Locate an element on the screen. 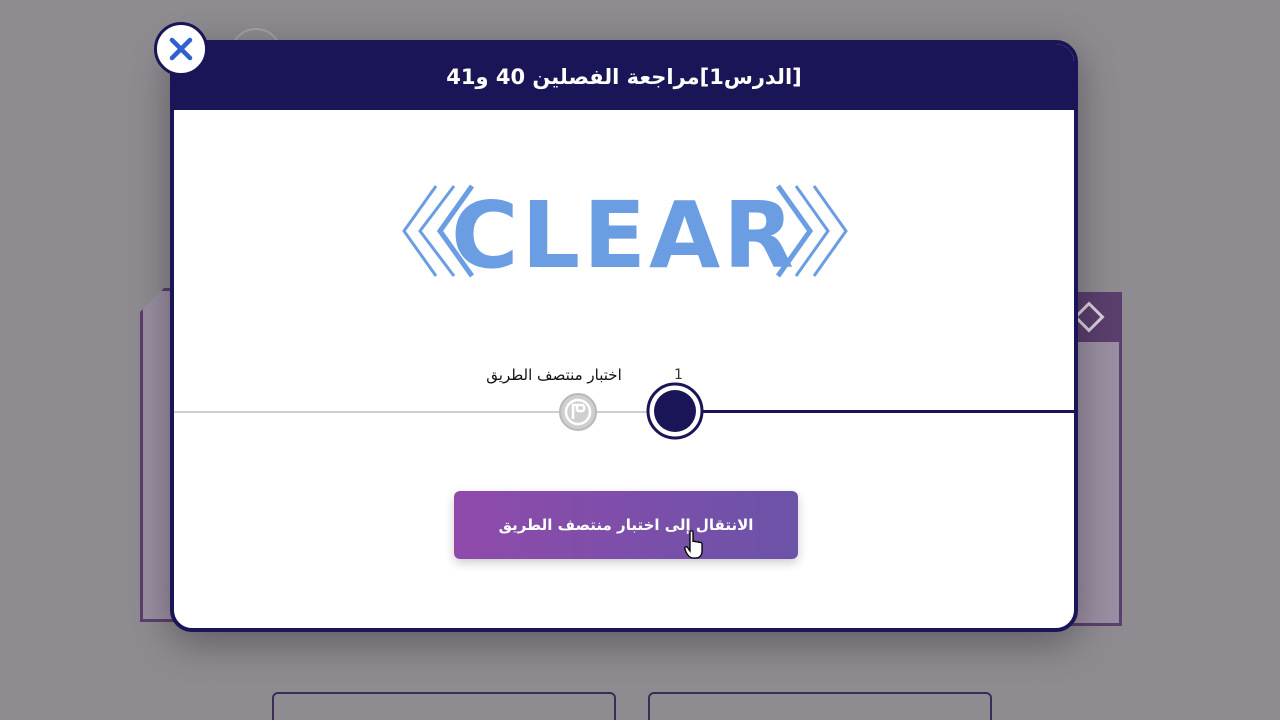 Image resolution: width=1280 pixels, height=720 pixels. go-to-midway-test-button: الانتقال إلى اختبار منتصف الطريق is located at coordinates (626, 525).